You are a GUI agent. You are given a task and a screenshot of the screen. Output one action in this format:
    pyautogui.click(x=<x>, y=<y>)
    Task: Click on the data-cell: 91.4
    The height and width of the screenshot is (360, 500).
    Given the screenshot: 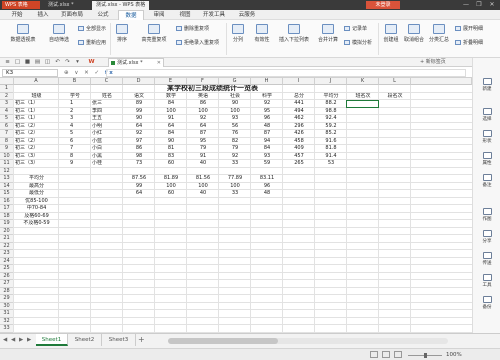 What is the action you would take?
    pyautogui.click(x=331, y=157)
    